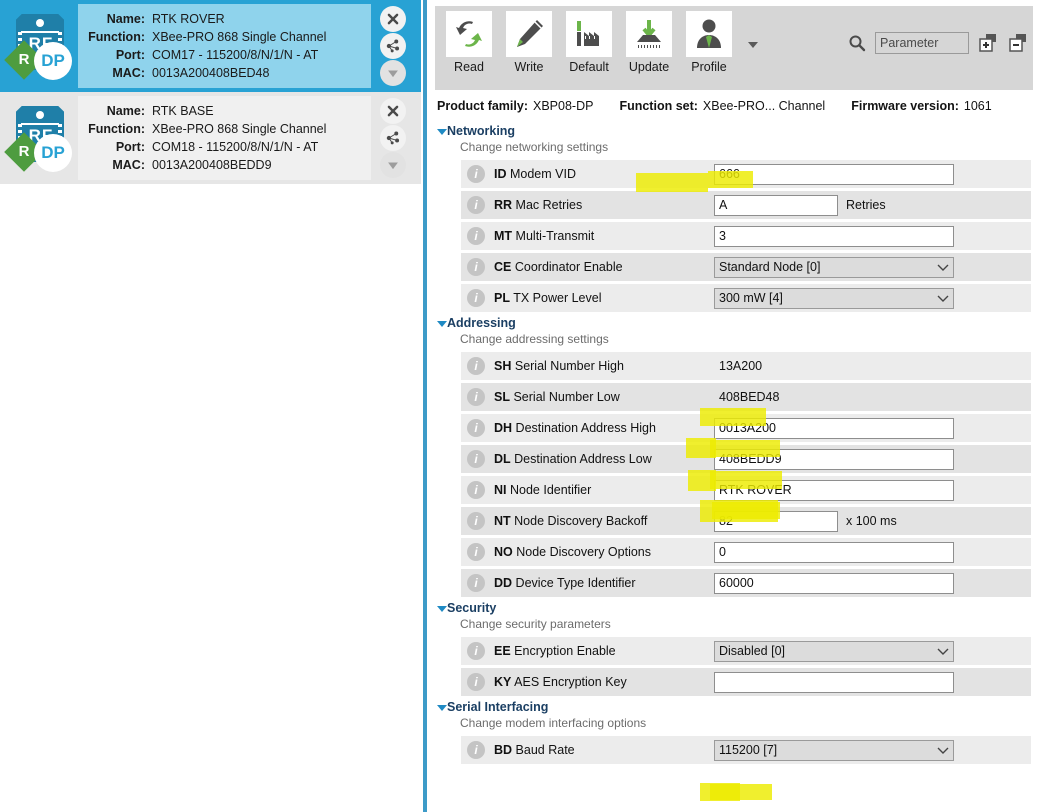 The image size is (1039, 812). I want to click on section-rows: i ID Modem VID i RR Mac Retries Retries, so click(734, 236).